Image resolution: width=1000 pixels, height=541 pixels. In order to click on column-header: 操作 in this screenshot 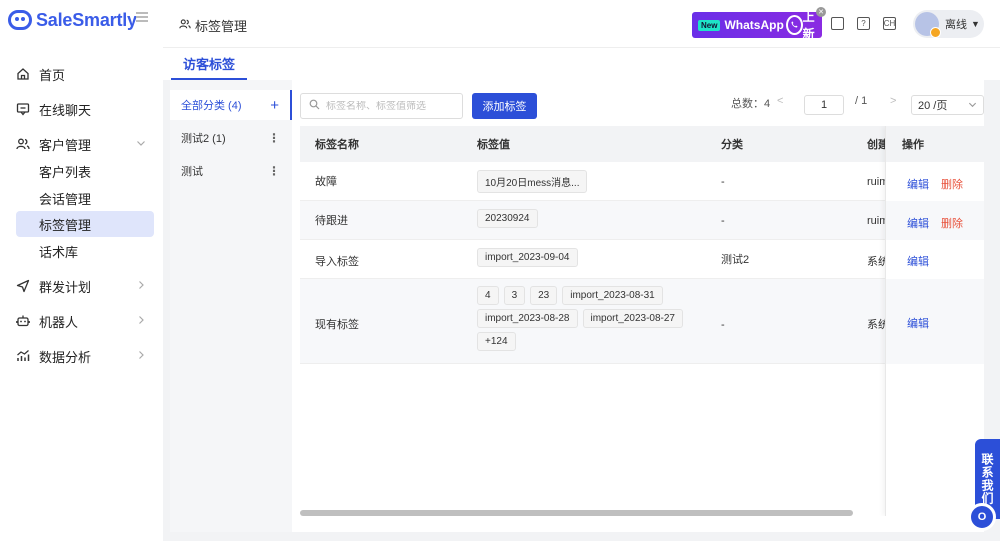, I will do `click(913, 145)`.